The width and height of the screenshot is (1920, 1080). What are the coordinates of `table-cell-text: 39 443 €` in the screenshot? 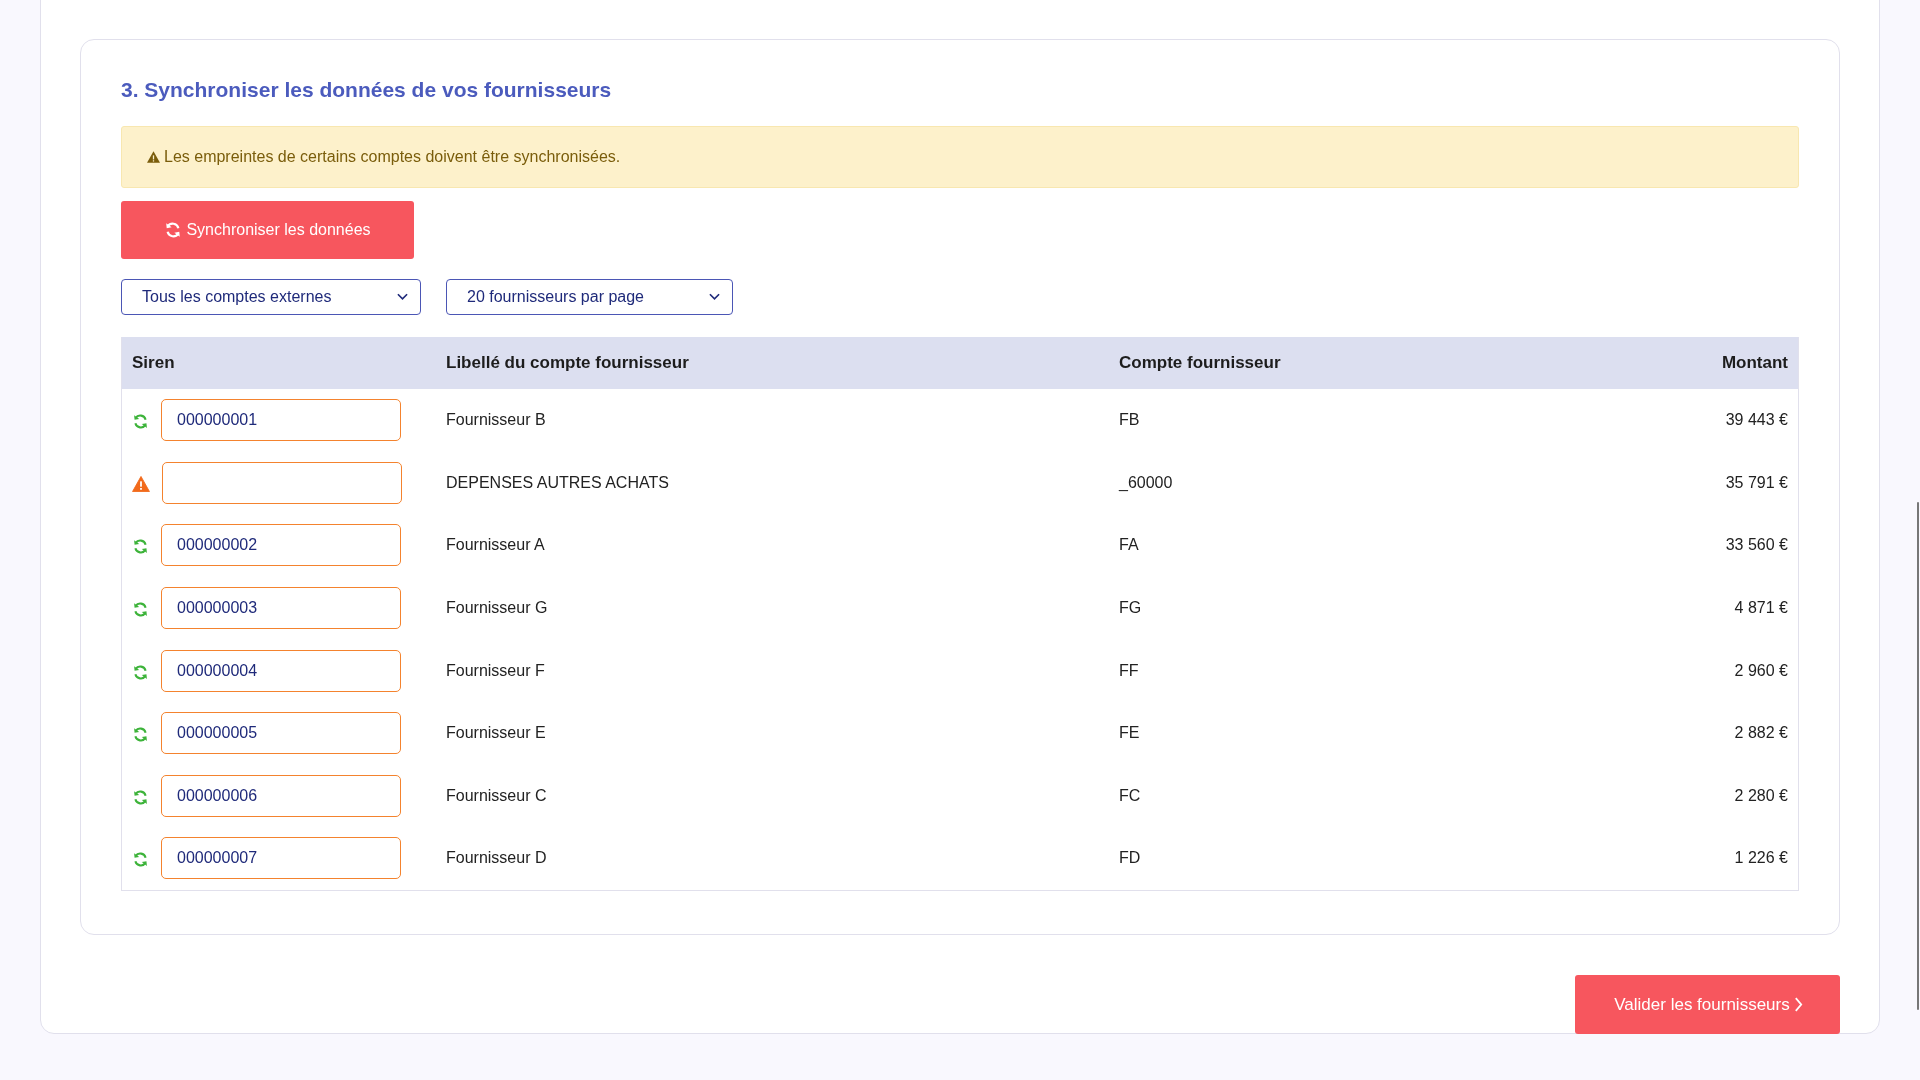 It's located at (1756, 420).